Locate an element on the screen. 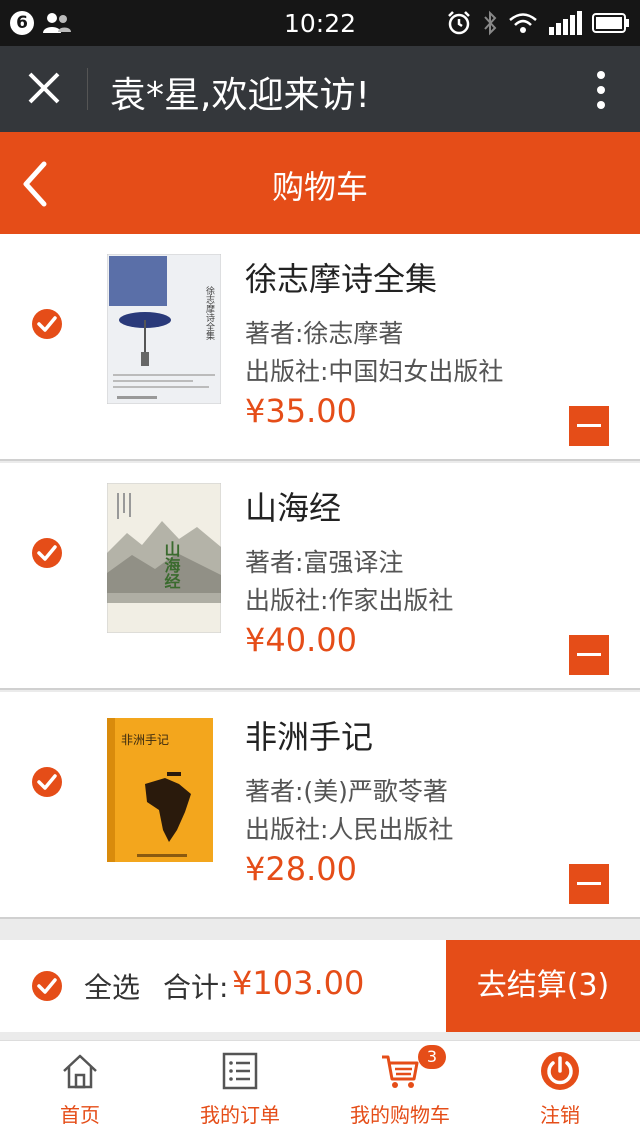  book-author: 著者:(美)严歌苓著 is located at coordinates (346, 791).